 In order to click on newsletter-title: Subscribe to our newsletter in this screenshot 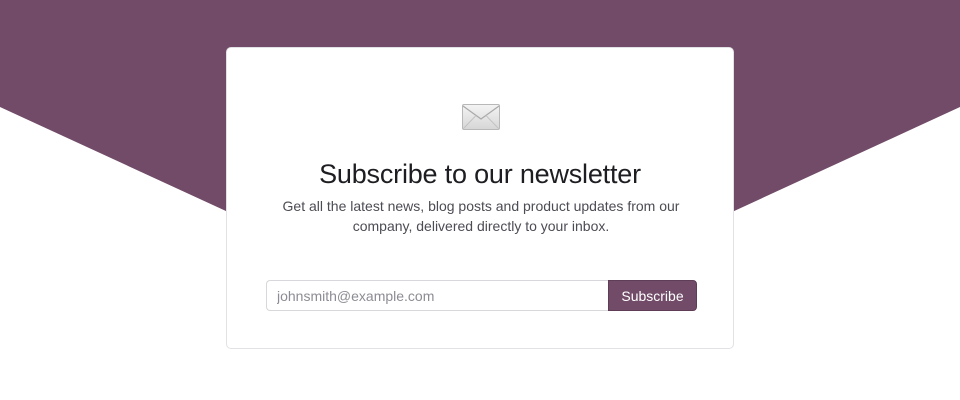, I will do `click(480, 174)`.